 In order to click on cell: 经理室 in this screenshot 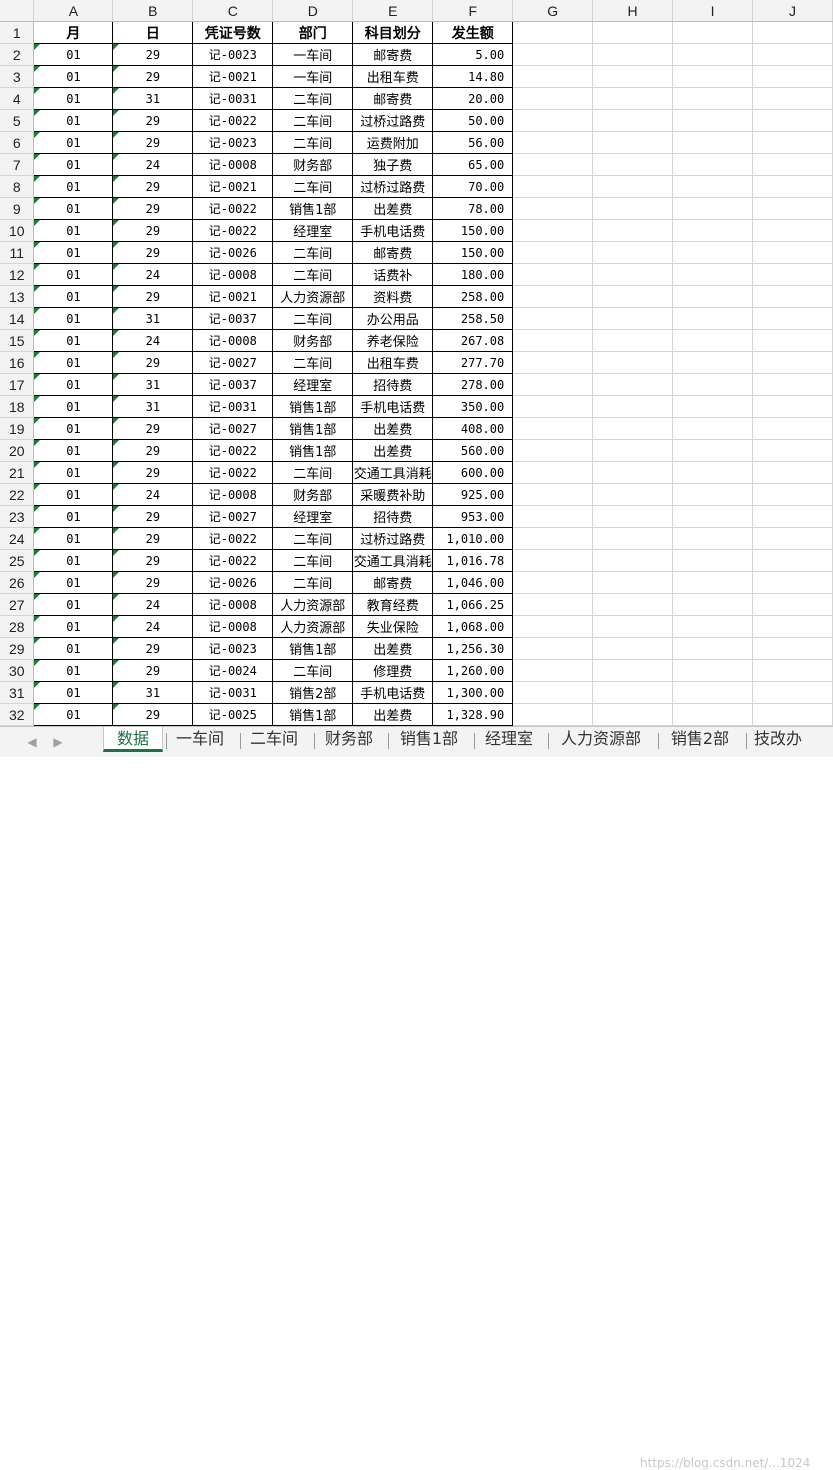, I will do `click(313, 230)`.